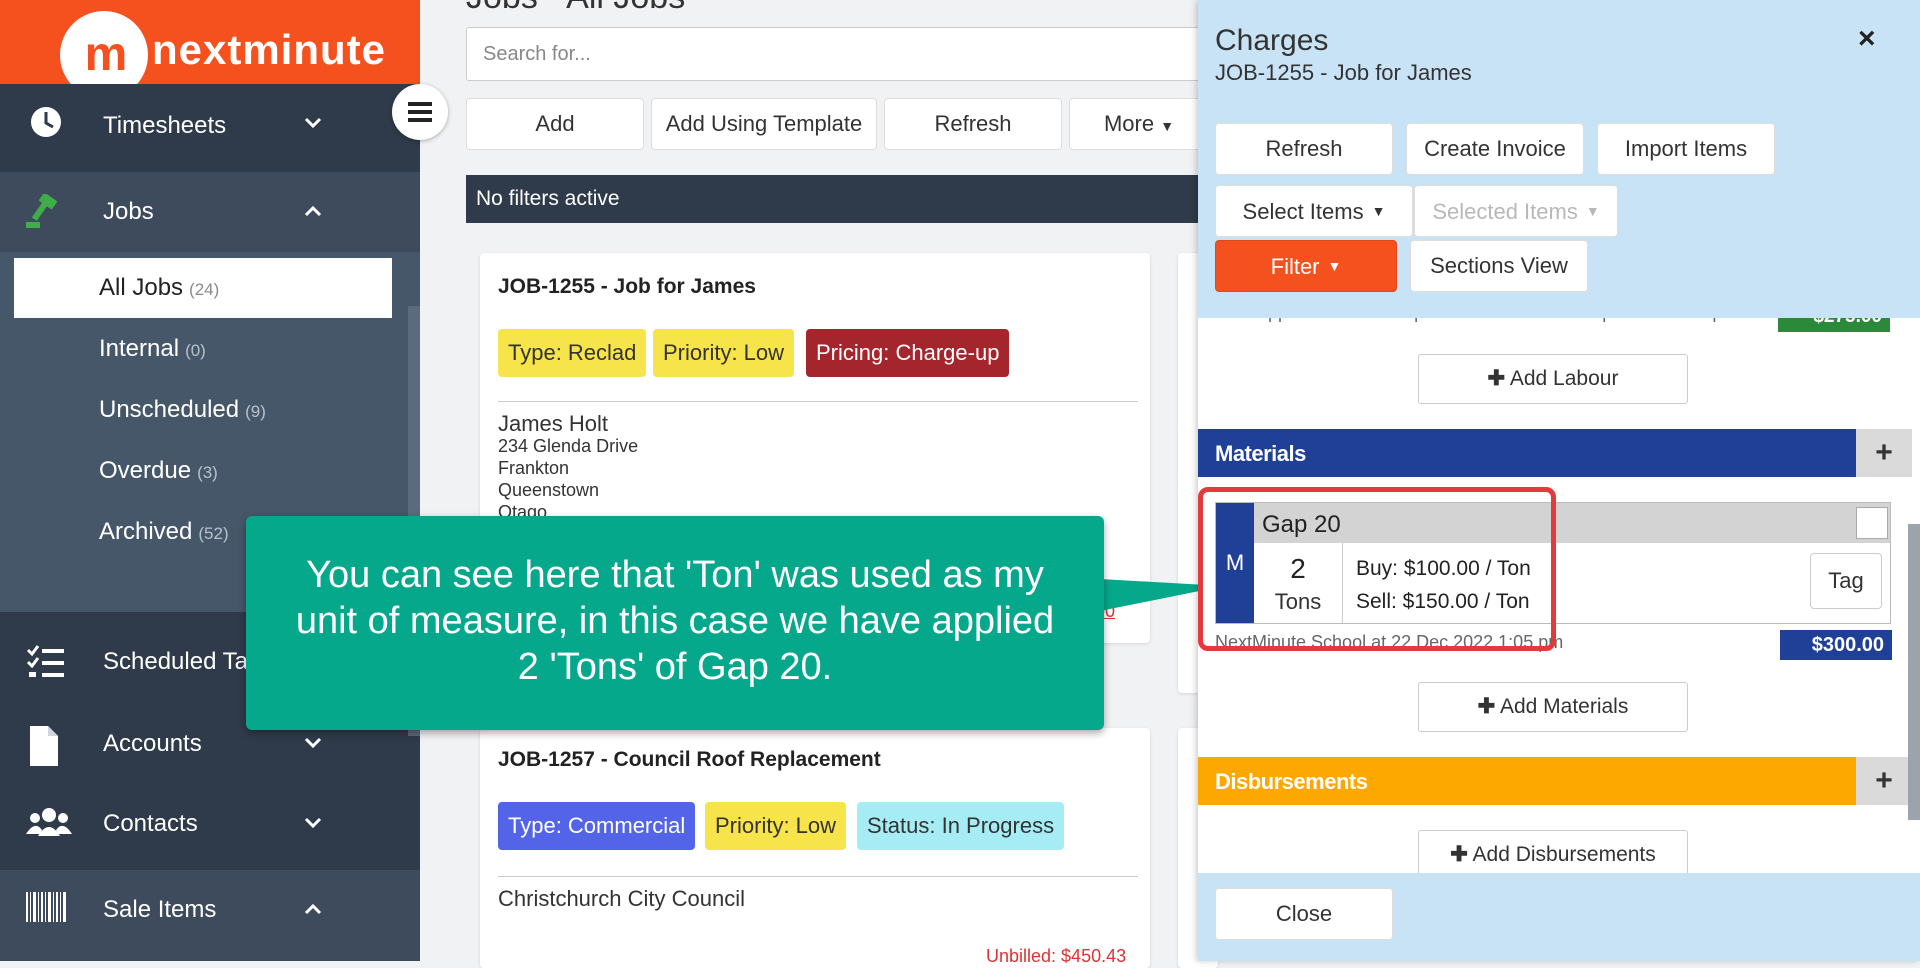 This screenshot has width=1920, height=968. What do you see at coordinates (555, 124) in the screenshot?
I see `add-job-button: Add` at bounding box center [555, 124].